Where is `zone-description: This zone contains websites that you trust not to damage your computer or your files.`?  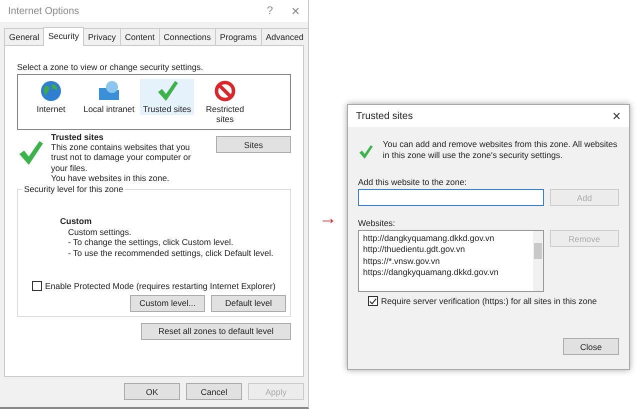 zone-description: This zone contains websites that you trust not to damage your computer or your files. is located at coordinates (121, 157).